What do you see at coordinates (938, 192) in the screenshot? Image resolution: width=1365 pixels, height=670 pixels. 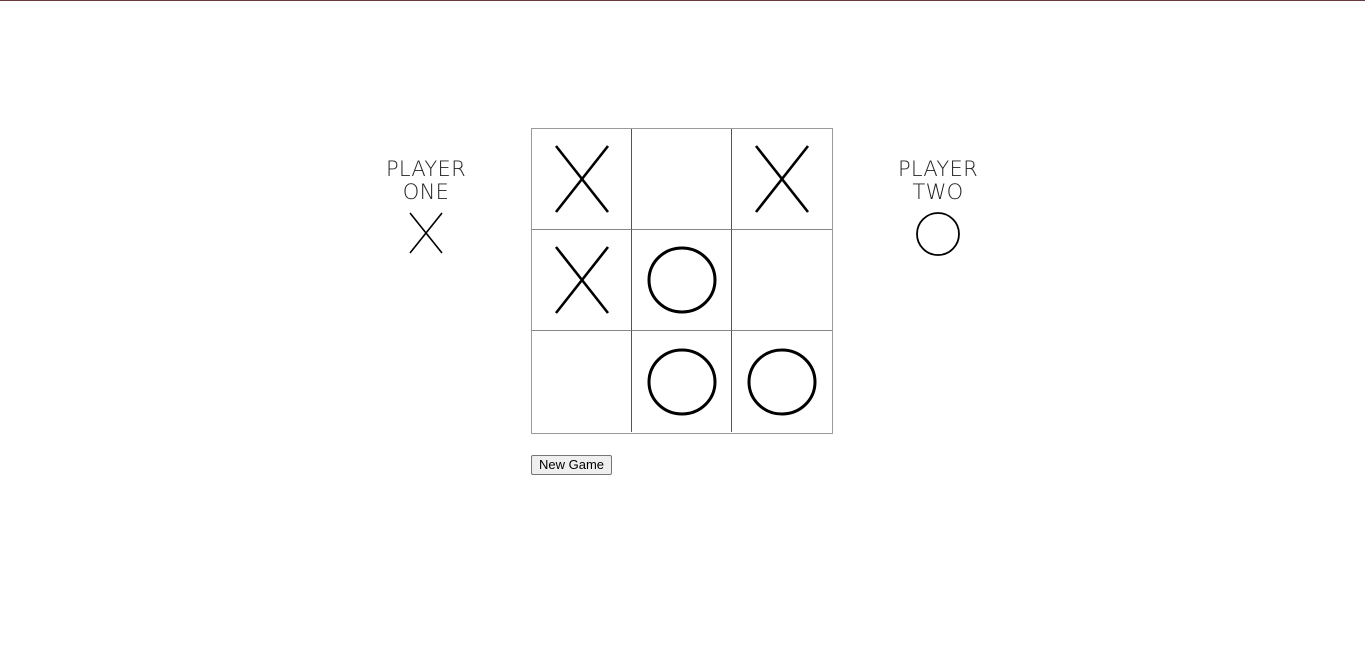 I see `player-two-label-line2: TWO` at bounding box center [938, 192].